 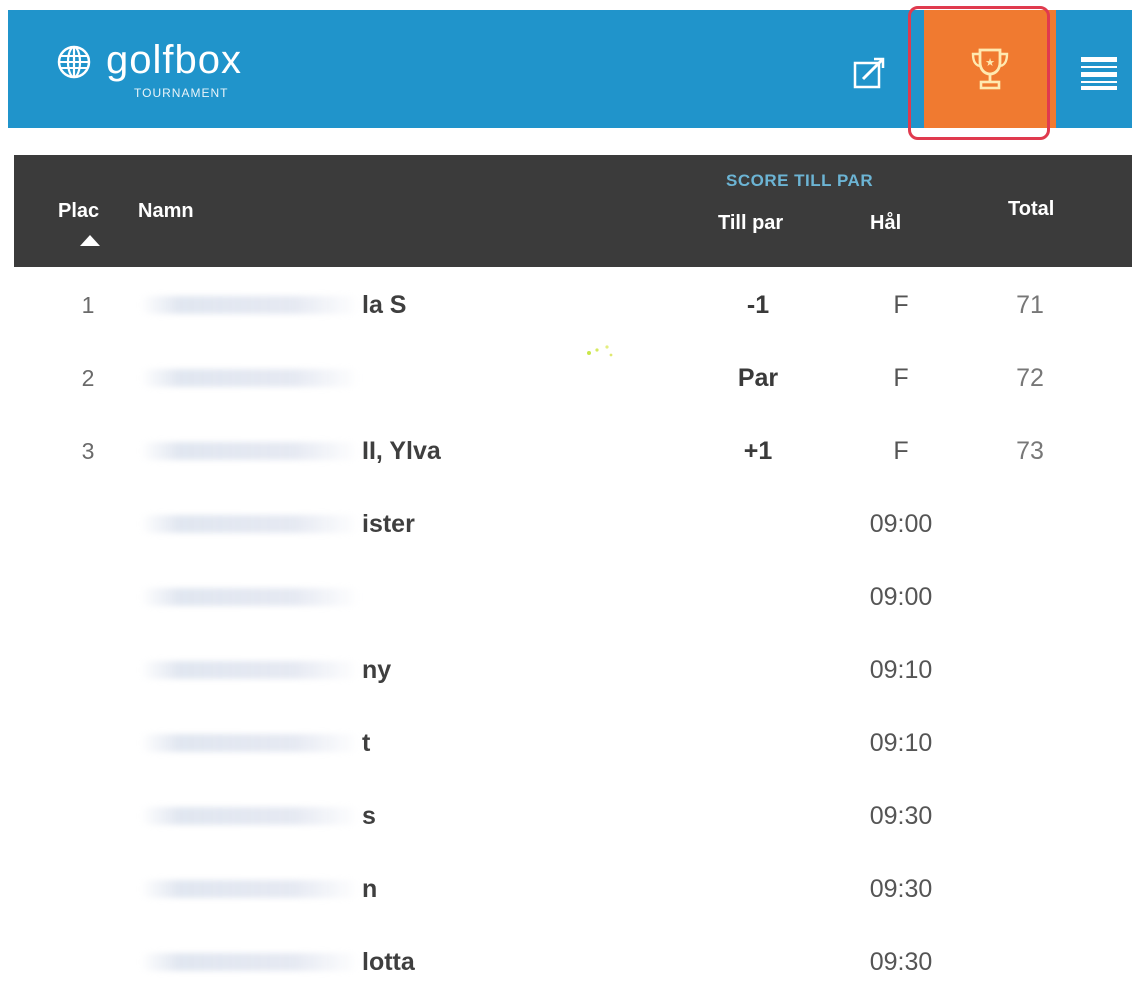 What do you see at coordinates (758, 305) in the screenshot?
I see `row-till-par: -1` at bounding box center [758, 305].